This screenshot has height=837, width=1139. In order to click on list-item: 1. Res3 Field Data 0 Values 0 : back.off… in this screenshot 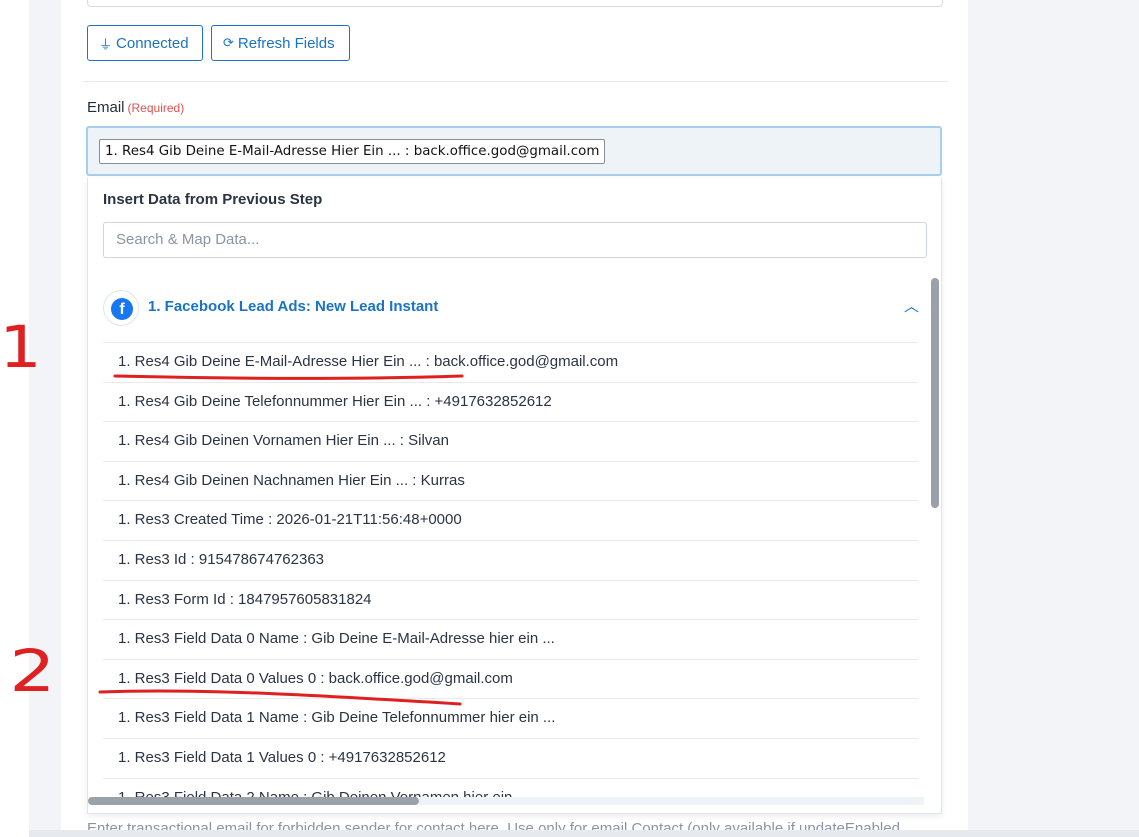, I will do `click(510, 678)`.